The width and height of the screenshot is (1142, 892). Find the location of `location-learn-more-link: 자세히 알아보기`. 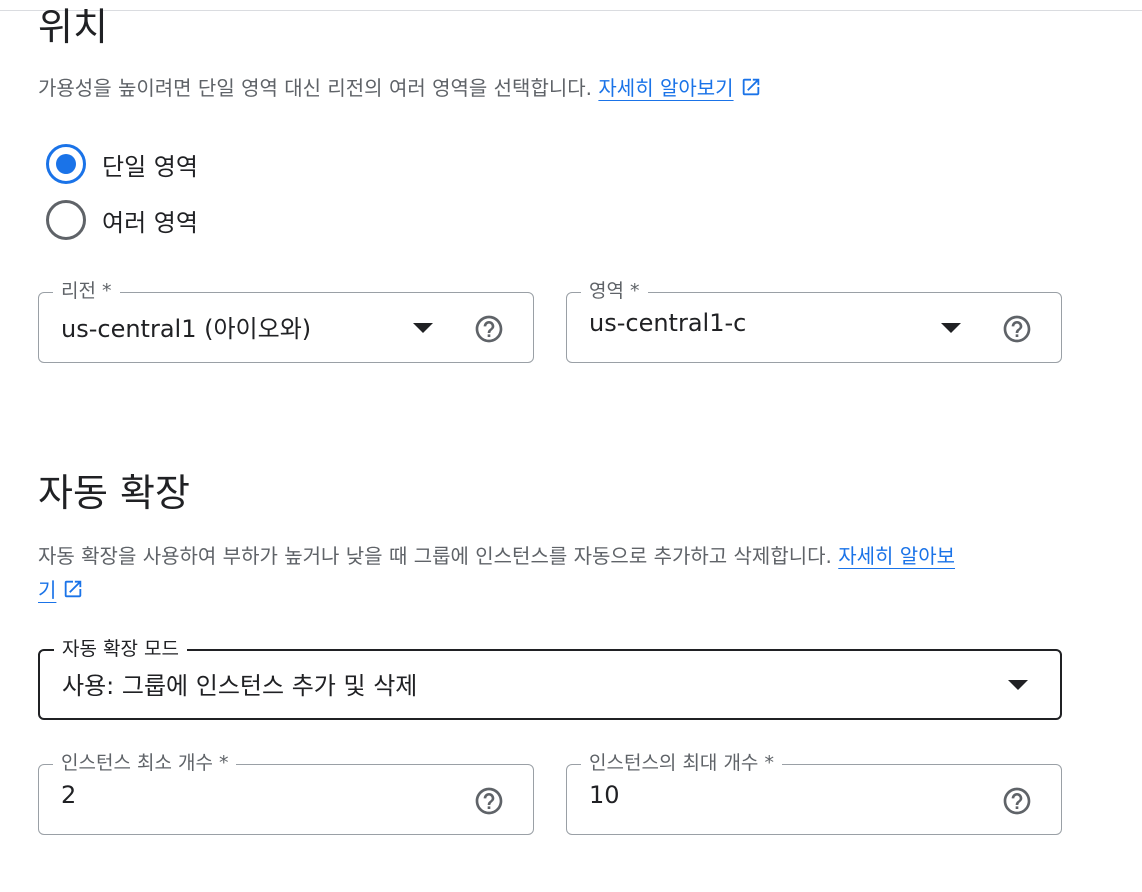

location-learn-more-link: 자세히 알아보기 is located at coordinates (665, 88).